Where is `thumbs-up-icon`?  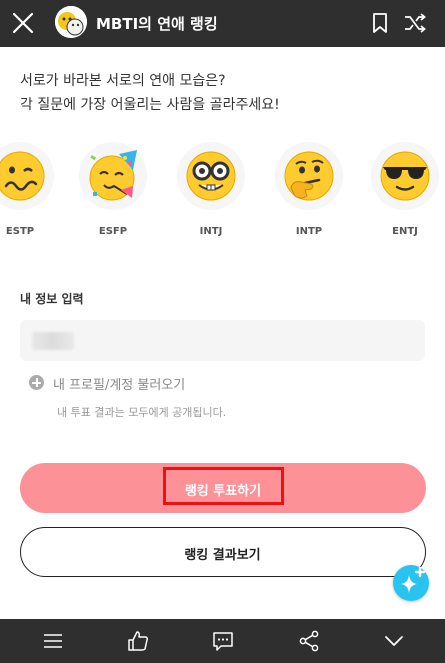 thumbs-up-icon is located at coordinates (138, 641).